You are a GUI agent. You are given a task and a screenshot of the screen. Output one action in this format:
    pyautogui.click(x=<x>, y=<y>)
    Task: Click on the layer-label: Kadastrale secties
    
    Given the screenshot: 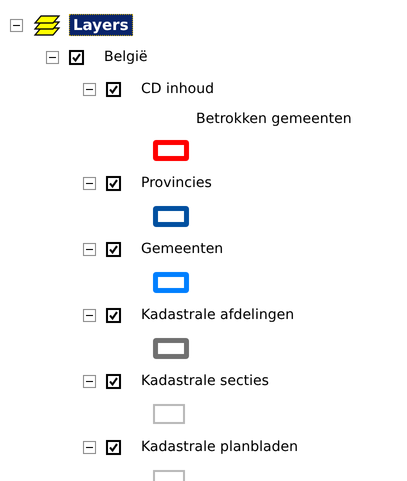 What is the action you would take?
    pyautogui.click(x=205, y=381)
    